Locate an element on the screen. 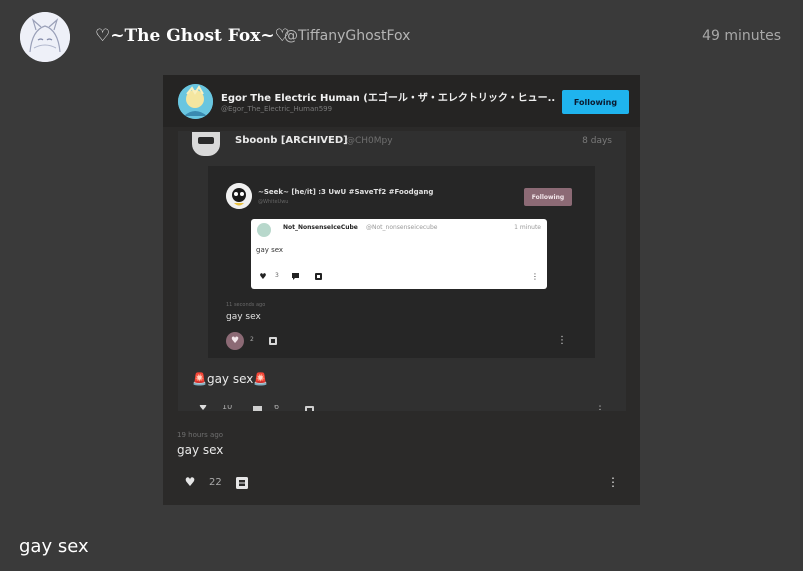 Image resolution: width=803 pixels, height=571 pixels. post-timestamp: 11 seconds ago is located at coordinates (245, 305).